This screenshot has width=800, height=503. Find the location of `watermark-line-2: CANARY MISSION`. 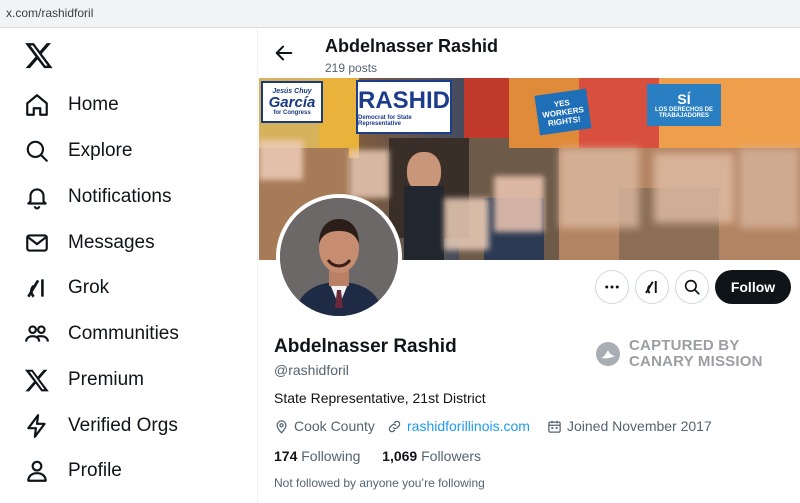

watermark-line-2: CANARY MISSION is located at coordinates (696, 361).